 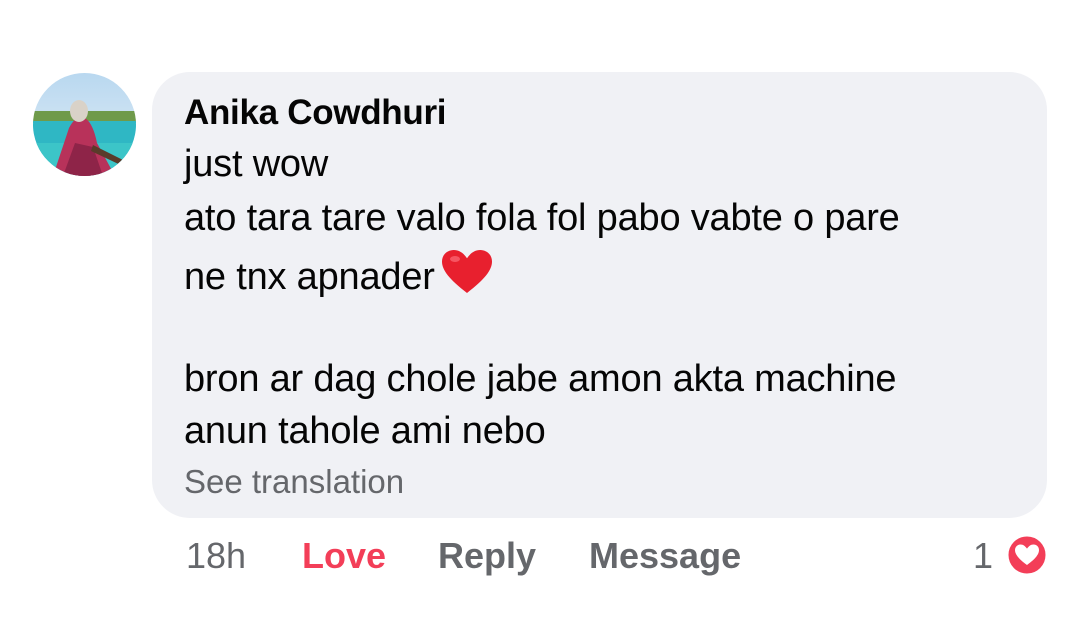 I want to click on reaction-count: 1, so click(x=983, y=556).